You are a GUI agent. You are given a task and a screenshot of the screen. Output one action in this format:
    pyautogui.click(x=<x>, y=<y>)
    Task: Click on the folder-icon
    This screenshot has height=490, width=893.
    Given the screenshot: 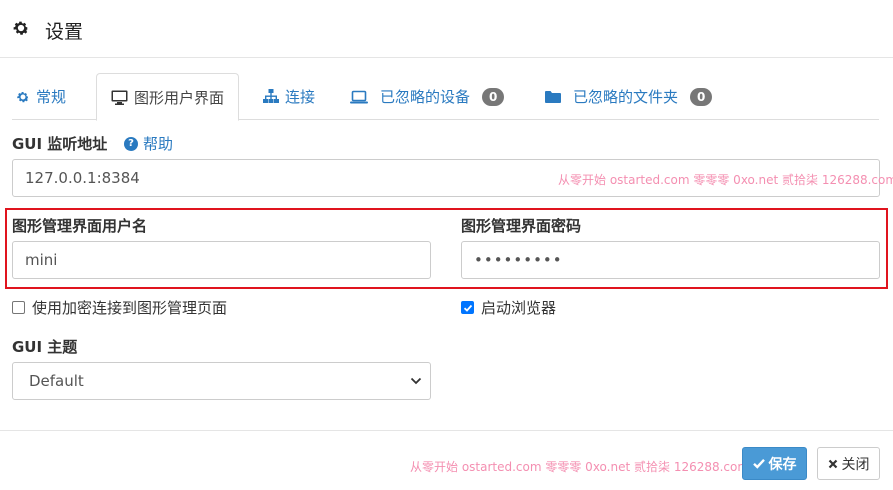 What is the action you would take?
    pyautogui.click(x=553, y=96)
    